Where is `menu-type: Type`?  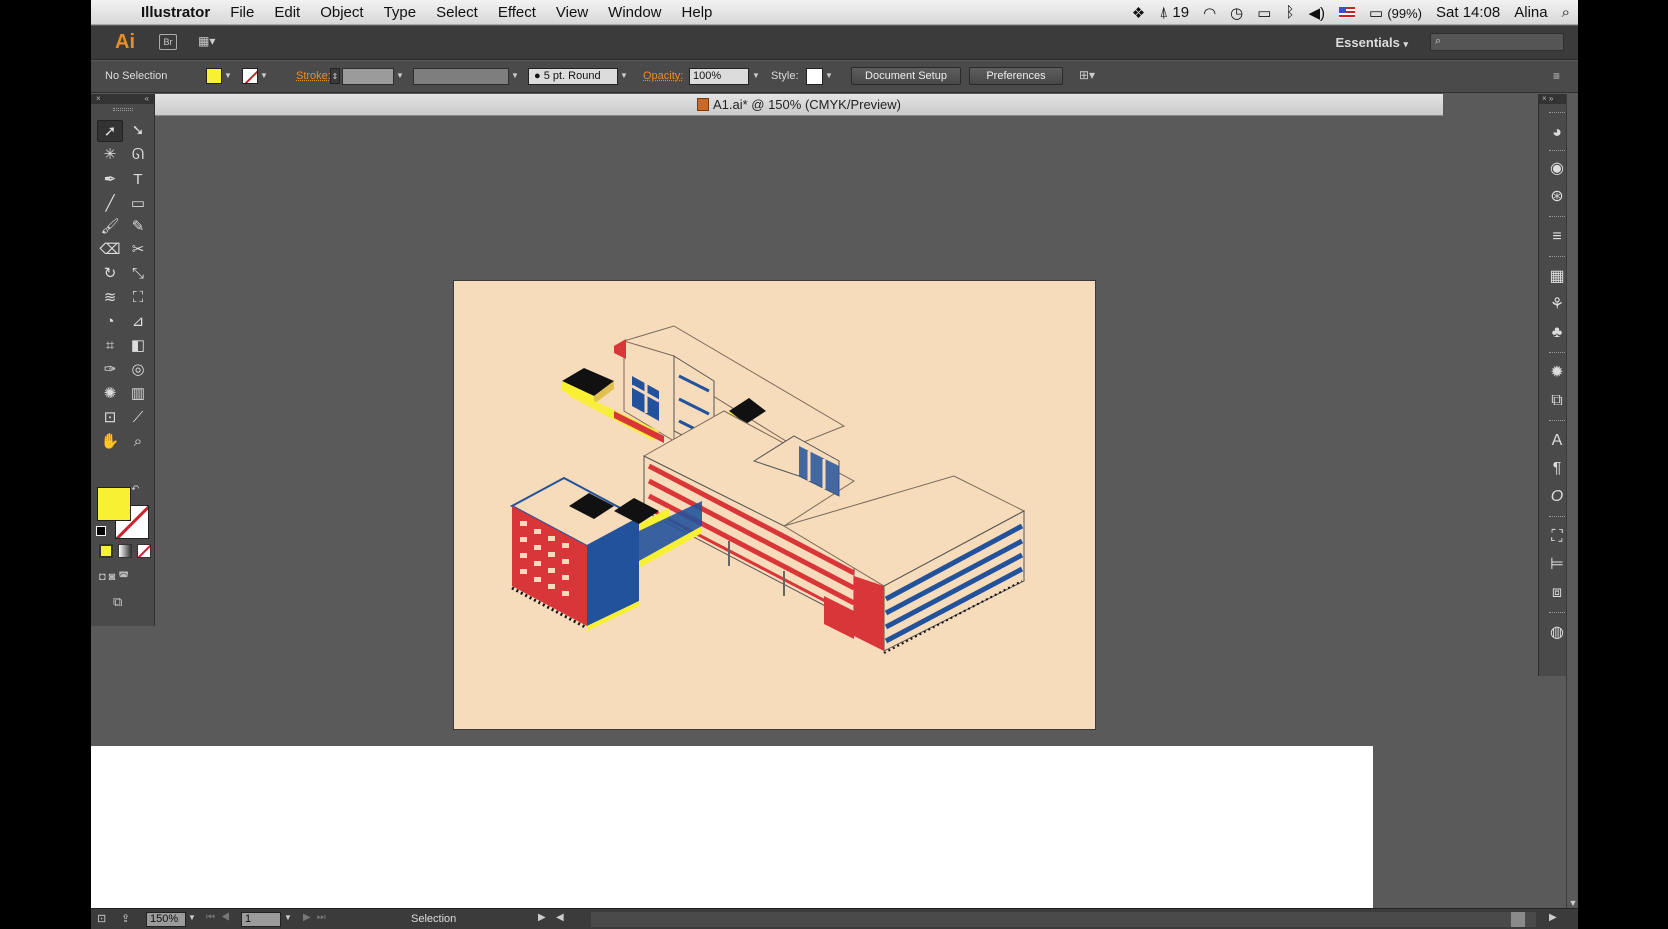
menu-type: Type is located at coordinates (400, 12).